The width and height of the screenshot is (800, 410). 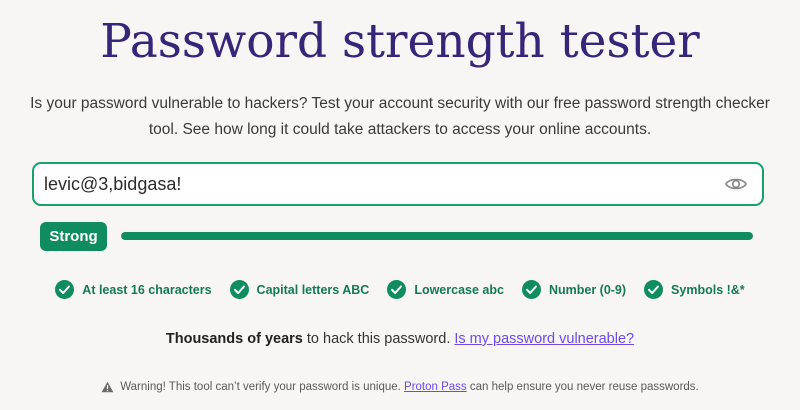 What do you see at coordinates (73, 236) in the screenshot?
I see `strength-badge: Strong` at bounding box center [73, 236].